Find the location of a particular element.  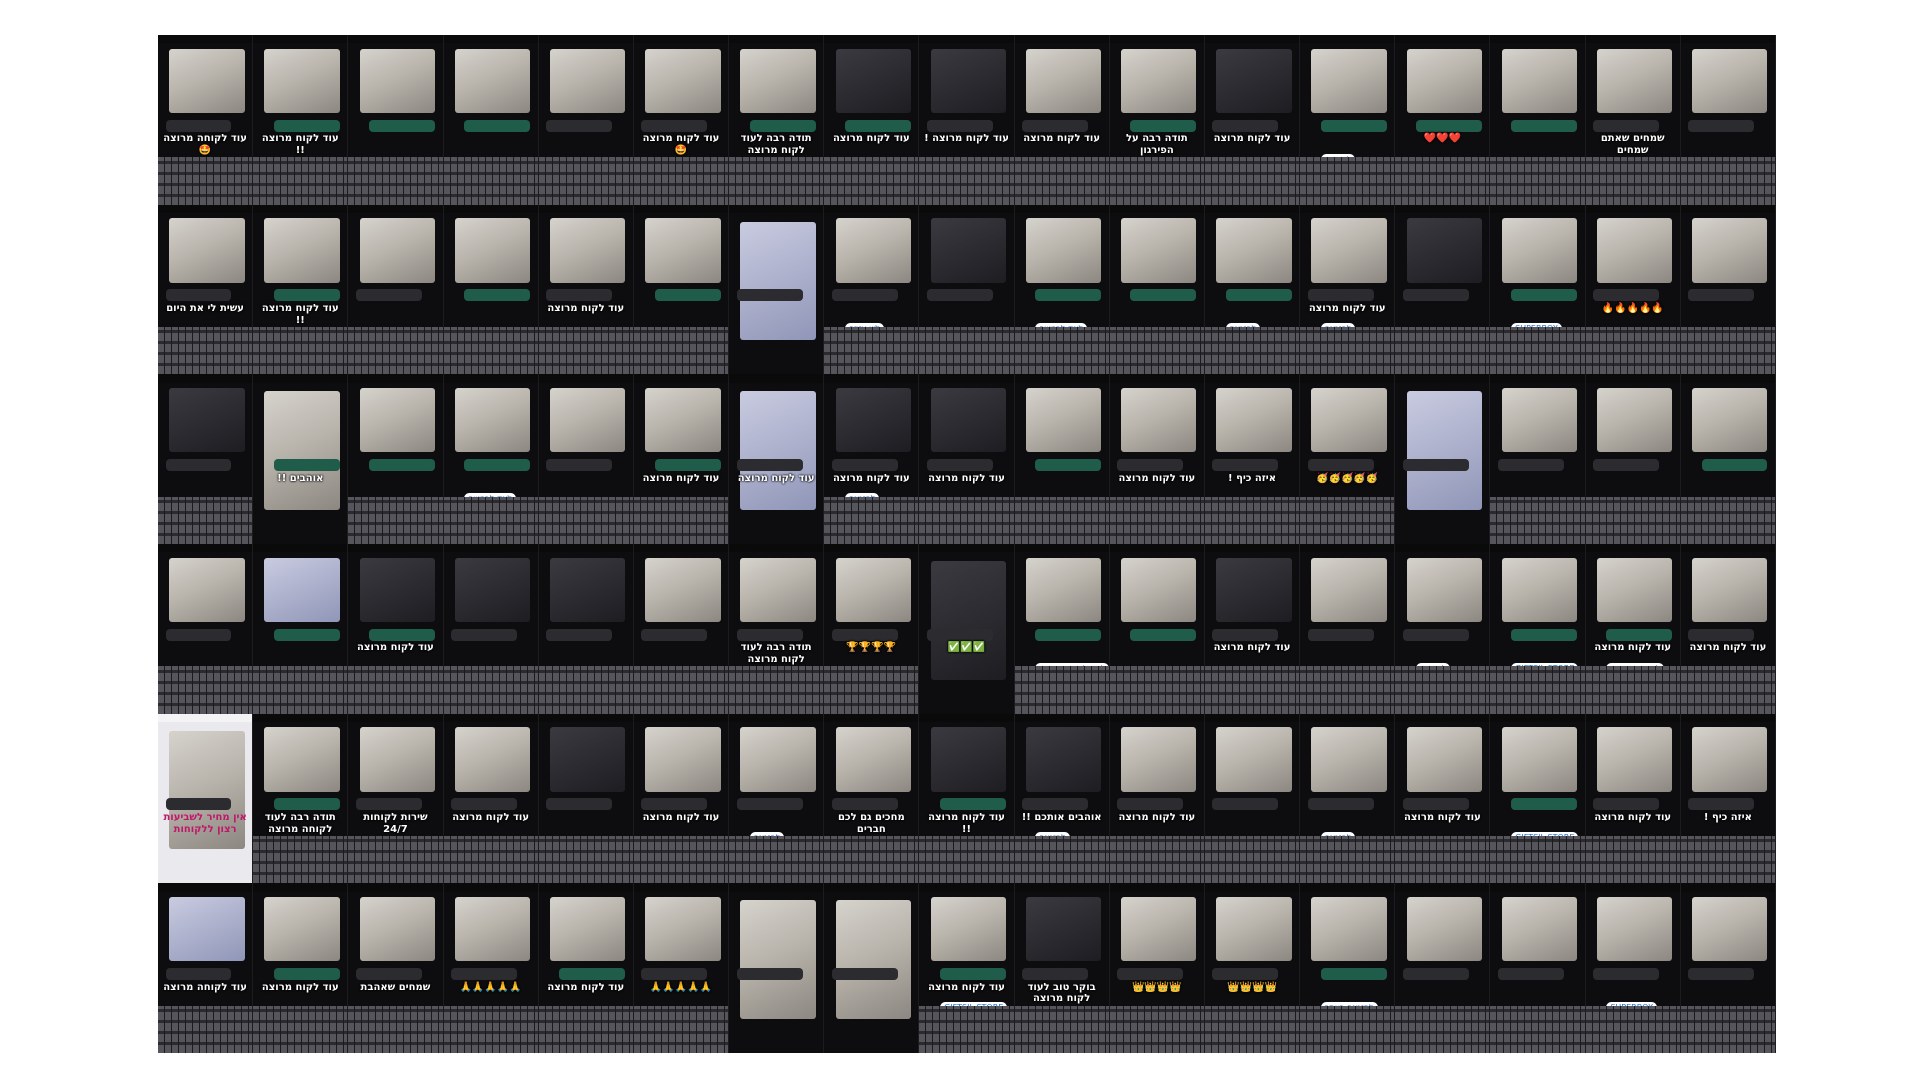

chat-screenshot-tile: SUPERBOX is located at coordinates (1538, 289).